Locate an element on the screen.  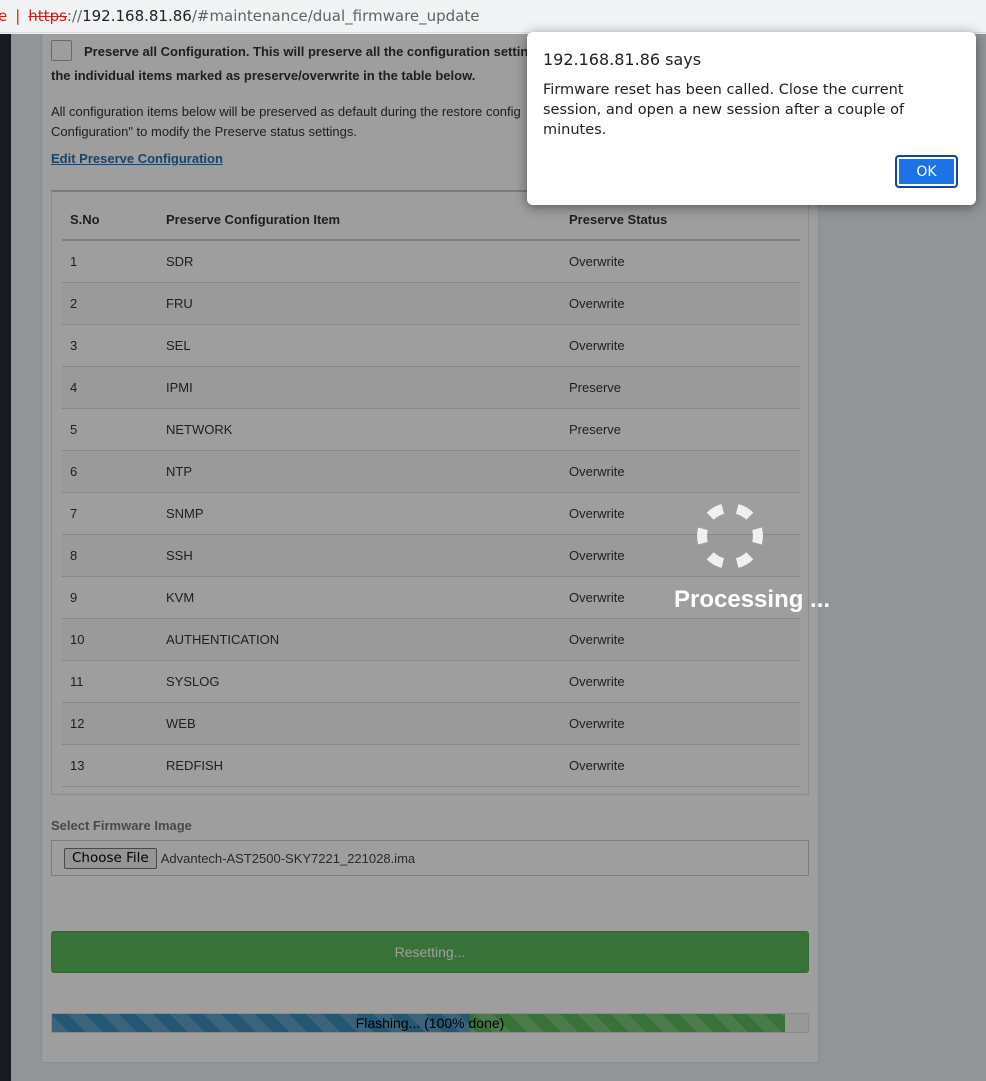
url-scheme: https is located at coordinates (47, 16).